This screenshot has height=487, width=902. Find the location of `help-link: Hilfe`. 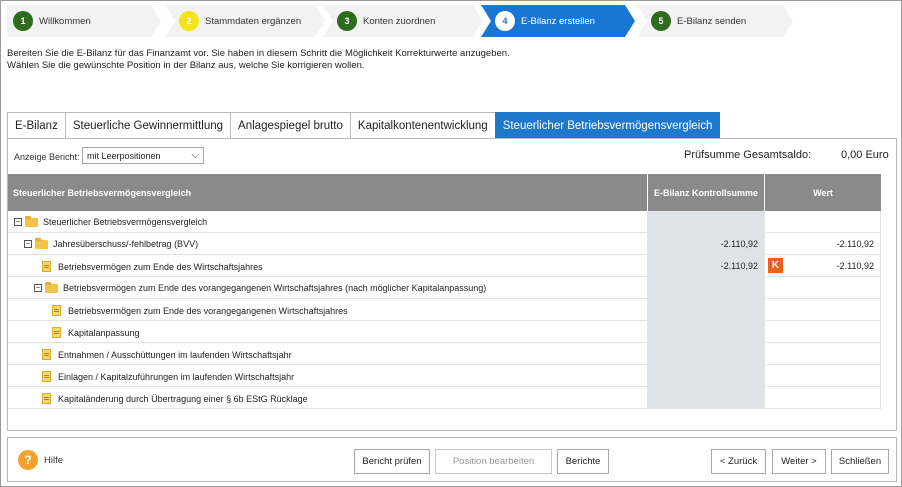

help-link: Hilfe is located at coordinates (53, 460).